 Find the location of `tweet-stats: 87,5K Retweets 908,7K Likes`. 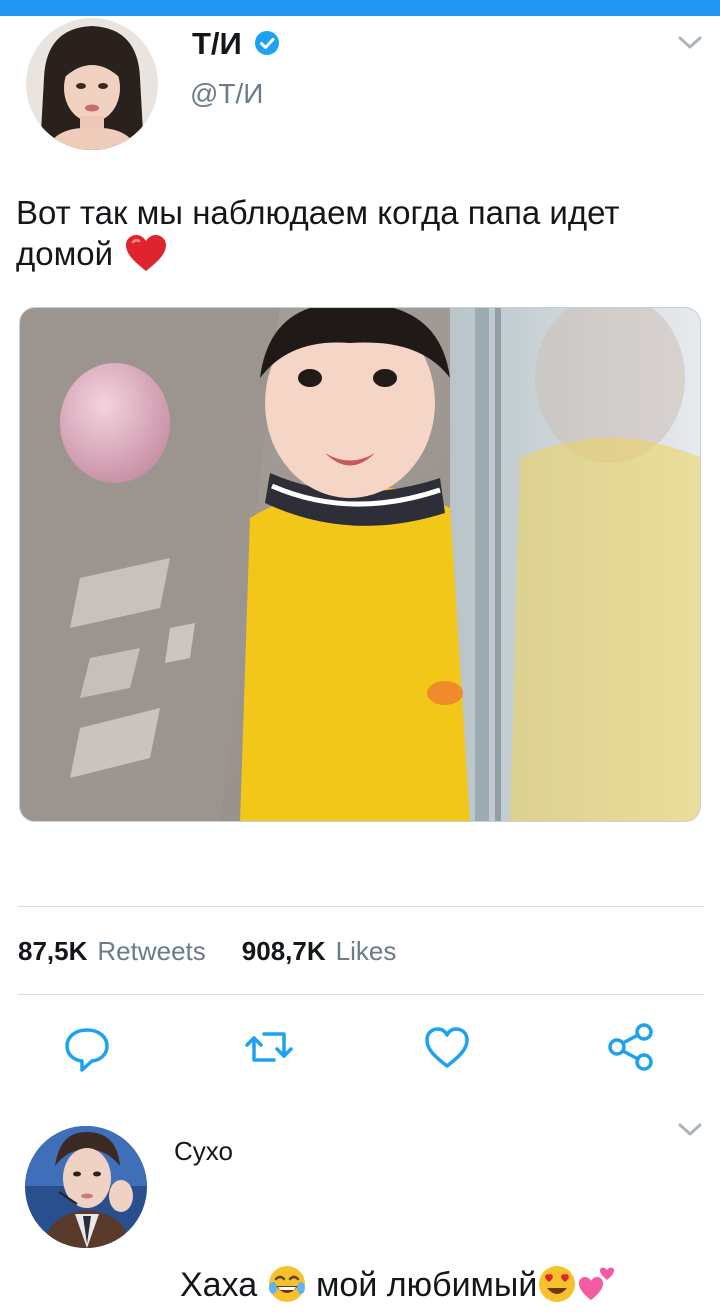

tweet-stats: 87,5K Retweets 908,7K Likes is located at coordinates (207, 951).